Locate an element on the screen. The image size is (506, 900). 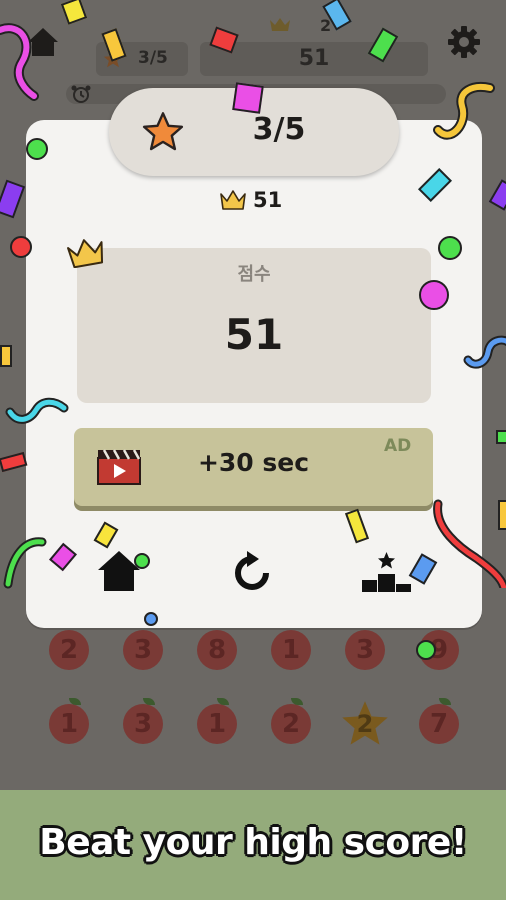
restart-icon is located at coordinates (252, 570).